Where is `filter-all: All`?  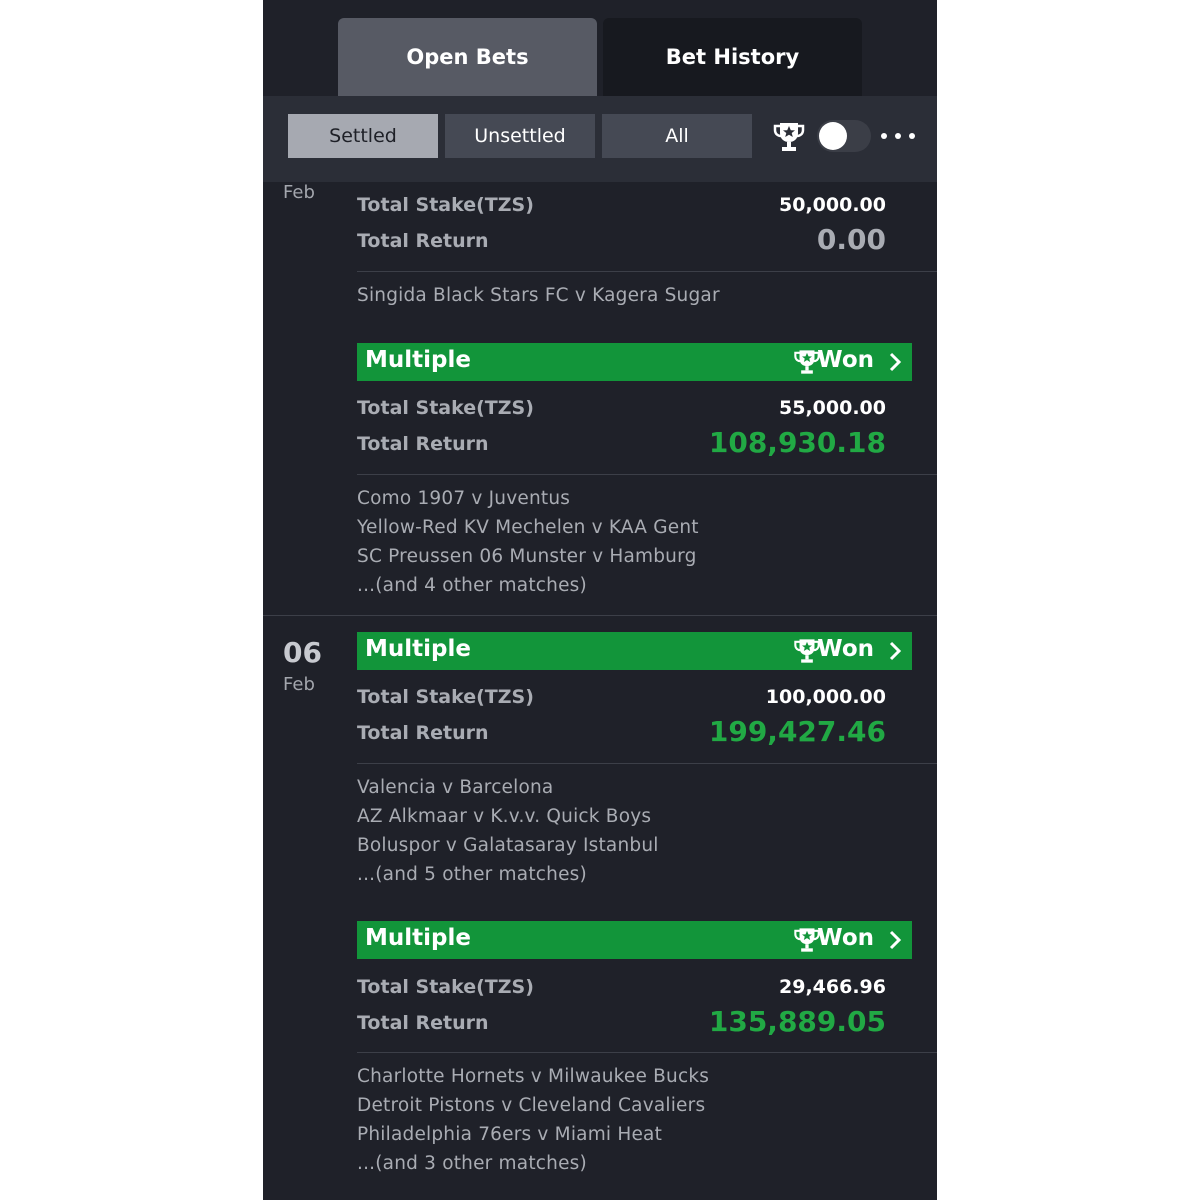
filter-all: All is located at coordinates (677, 136).